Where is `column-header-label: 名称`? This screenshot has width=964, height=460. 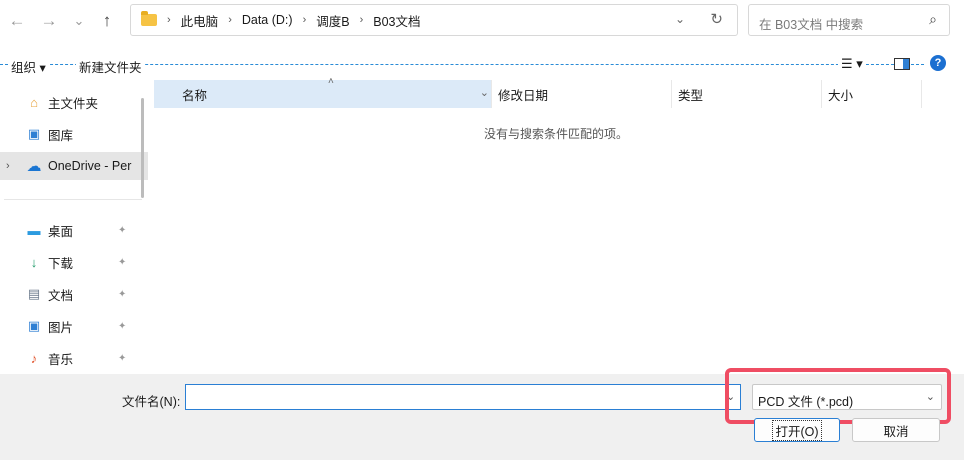 column-header-label: 名称 is located at coordinates (195, 95).